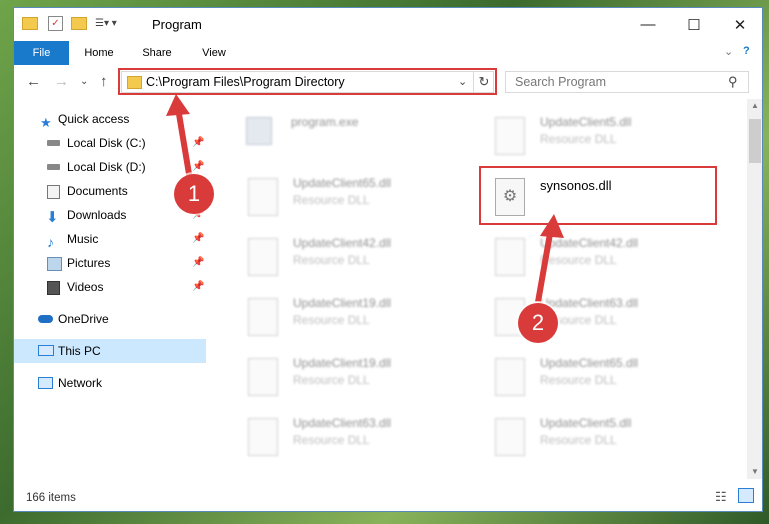  What do you see at coordinates (544, 265) in the screenshot?
I see `arrow-2-line` at bounding box center [544, 265].